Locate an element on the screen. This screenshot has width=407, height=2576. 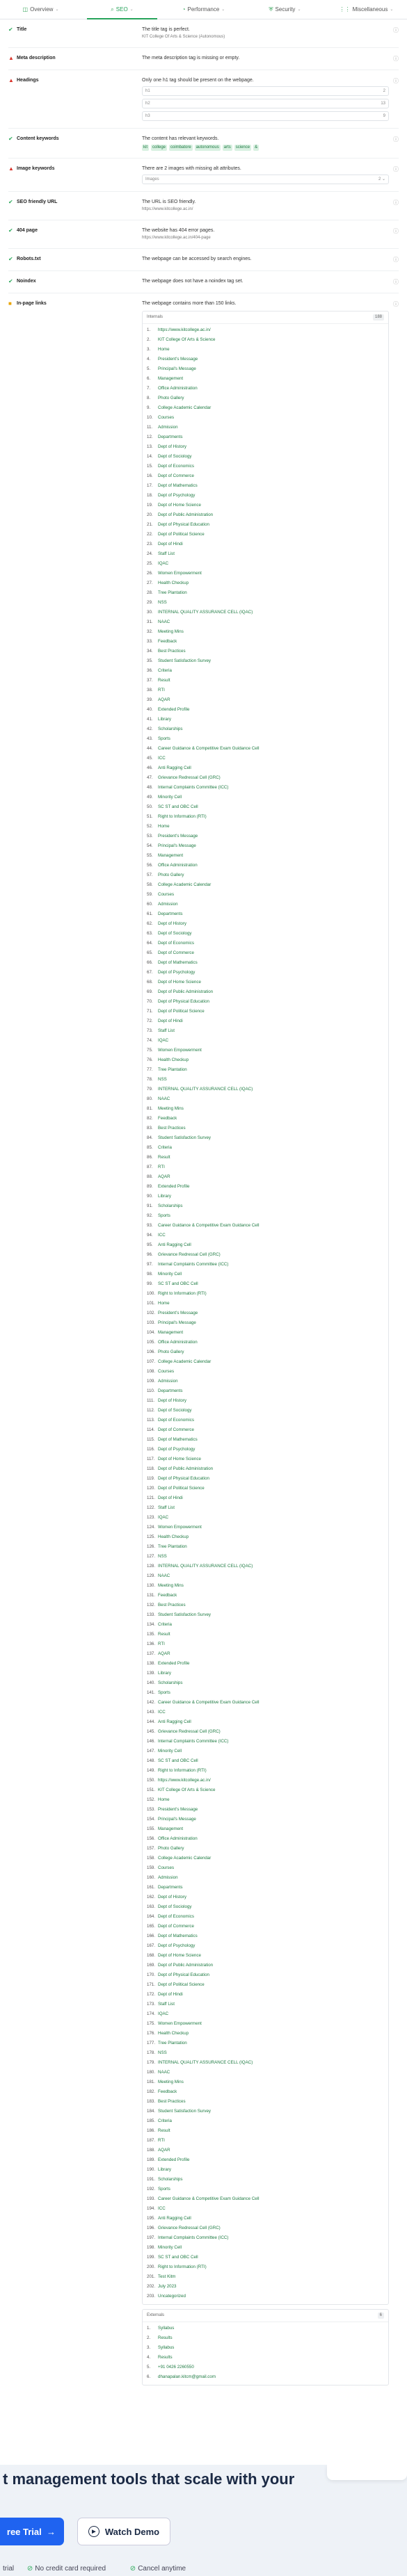
link: Women Empowerment is located at coordinates (180, 2023).